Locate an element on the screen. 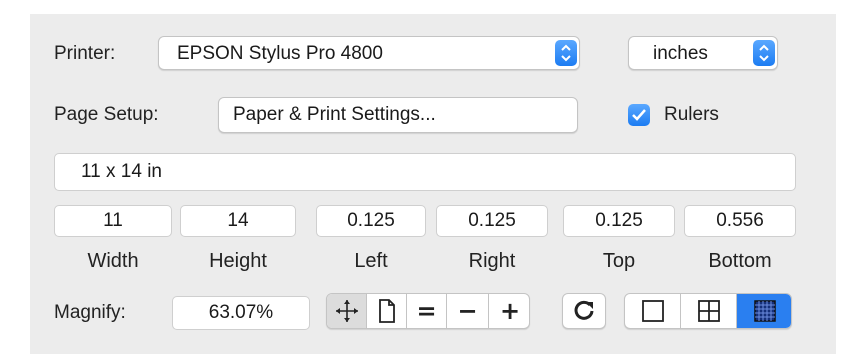 The width and height of the screenshot is (841, 358). left-label: Left is located at coordinates (371, 261).